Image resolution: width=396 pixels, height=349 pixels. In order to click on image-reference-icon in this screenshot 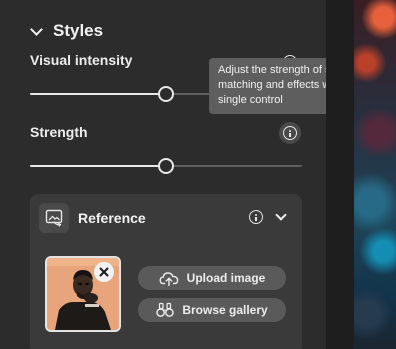, I will do `click(54, 218)`.